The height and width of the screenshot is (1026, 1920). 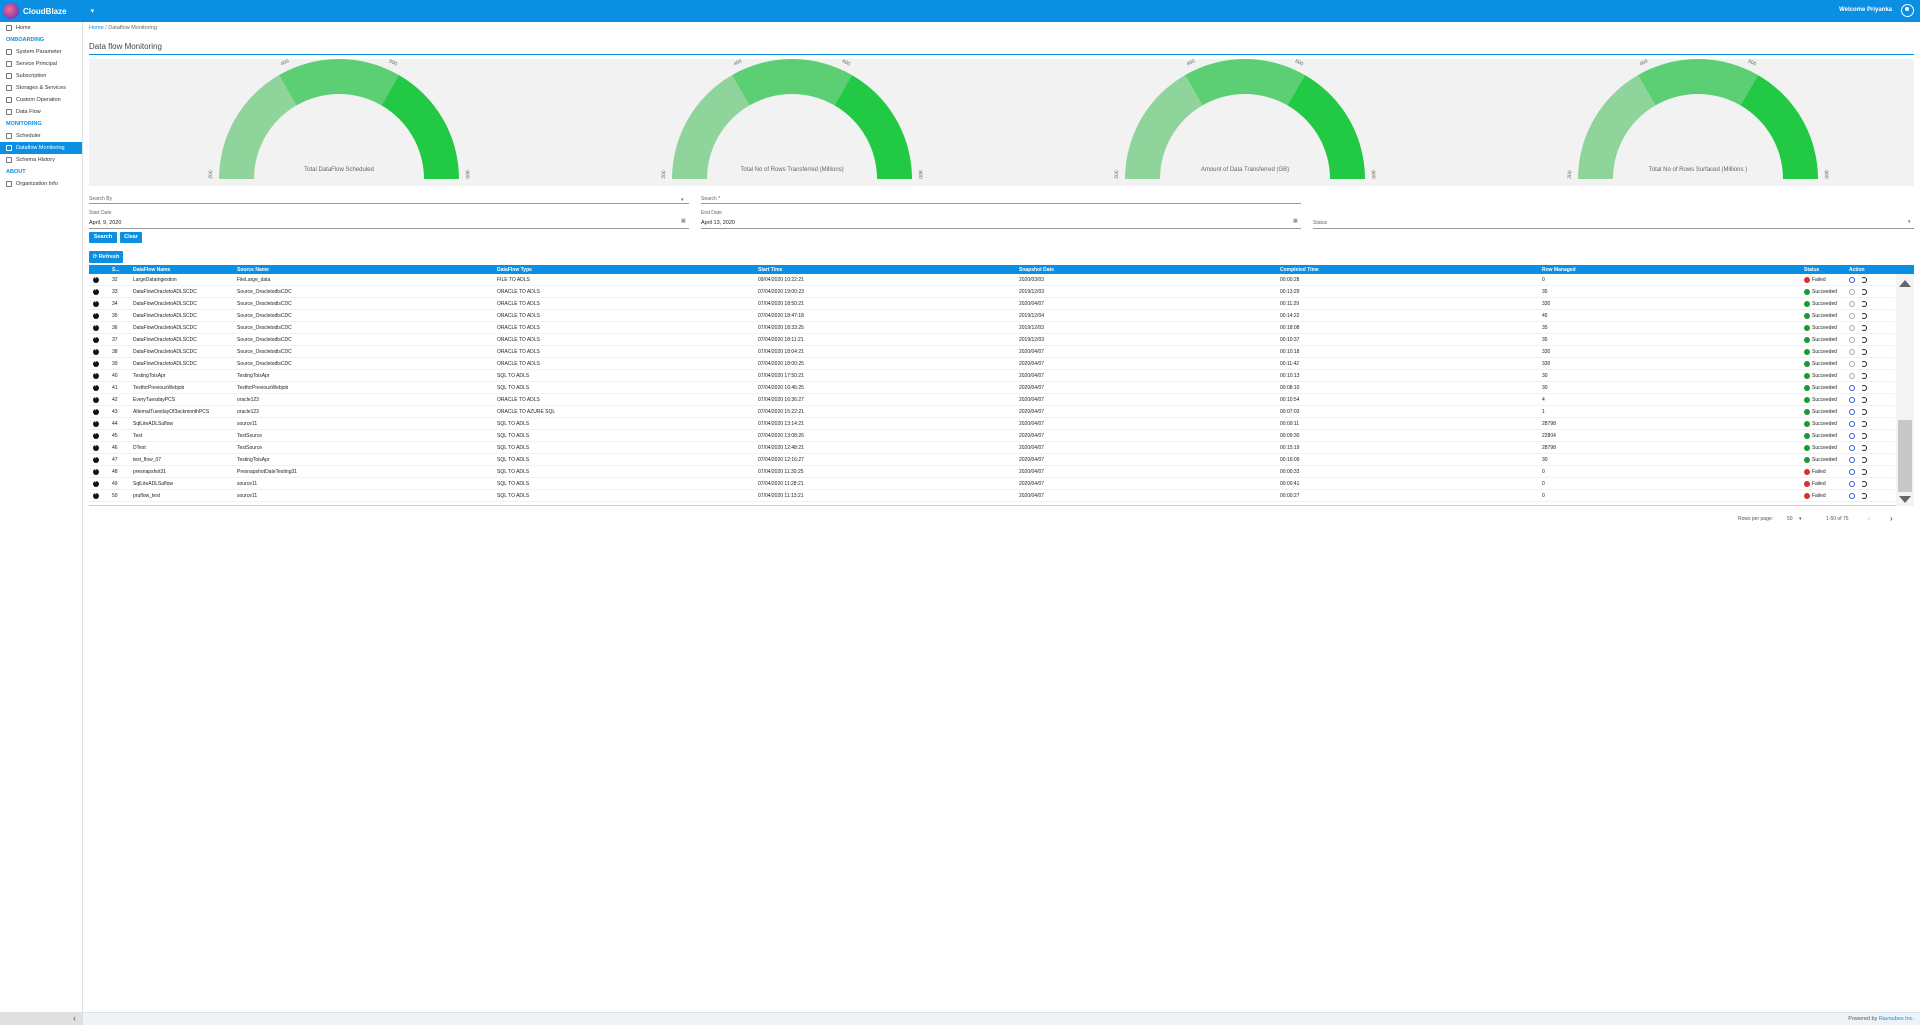 What do you see at coordinates (1036, 270) in the screenshot?
I see `column-header: Snapshot Date` at bounding box center [1036, 270].